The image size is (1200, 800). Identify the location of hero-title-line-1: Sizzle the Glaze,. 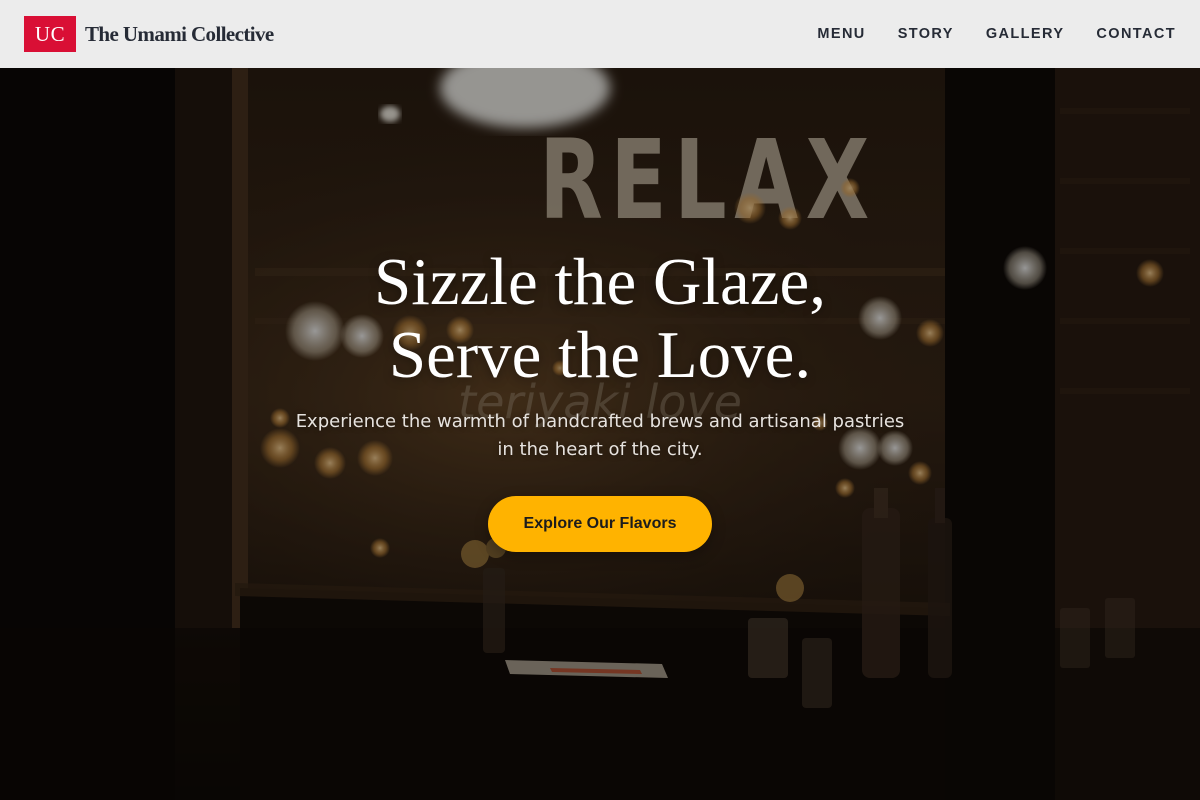
(600, 282).